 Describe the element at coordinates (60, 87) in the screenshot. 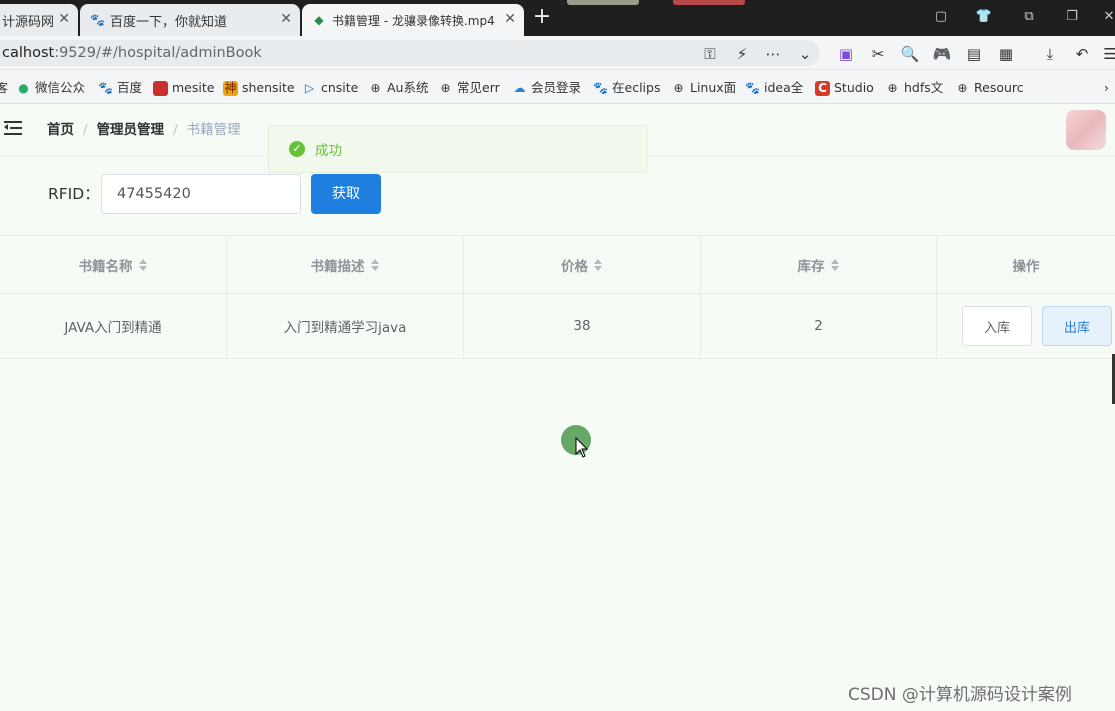

I see `bookmark-label: 微信公众` at that location.